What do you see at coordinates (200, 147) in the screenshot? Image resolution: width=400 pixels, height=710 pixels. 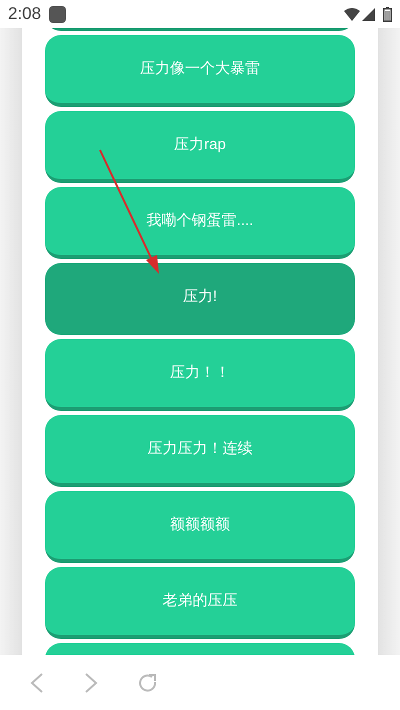 I see `sound-button: 压力rap` at bounding box center [200, 147].